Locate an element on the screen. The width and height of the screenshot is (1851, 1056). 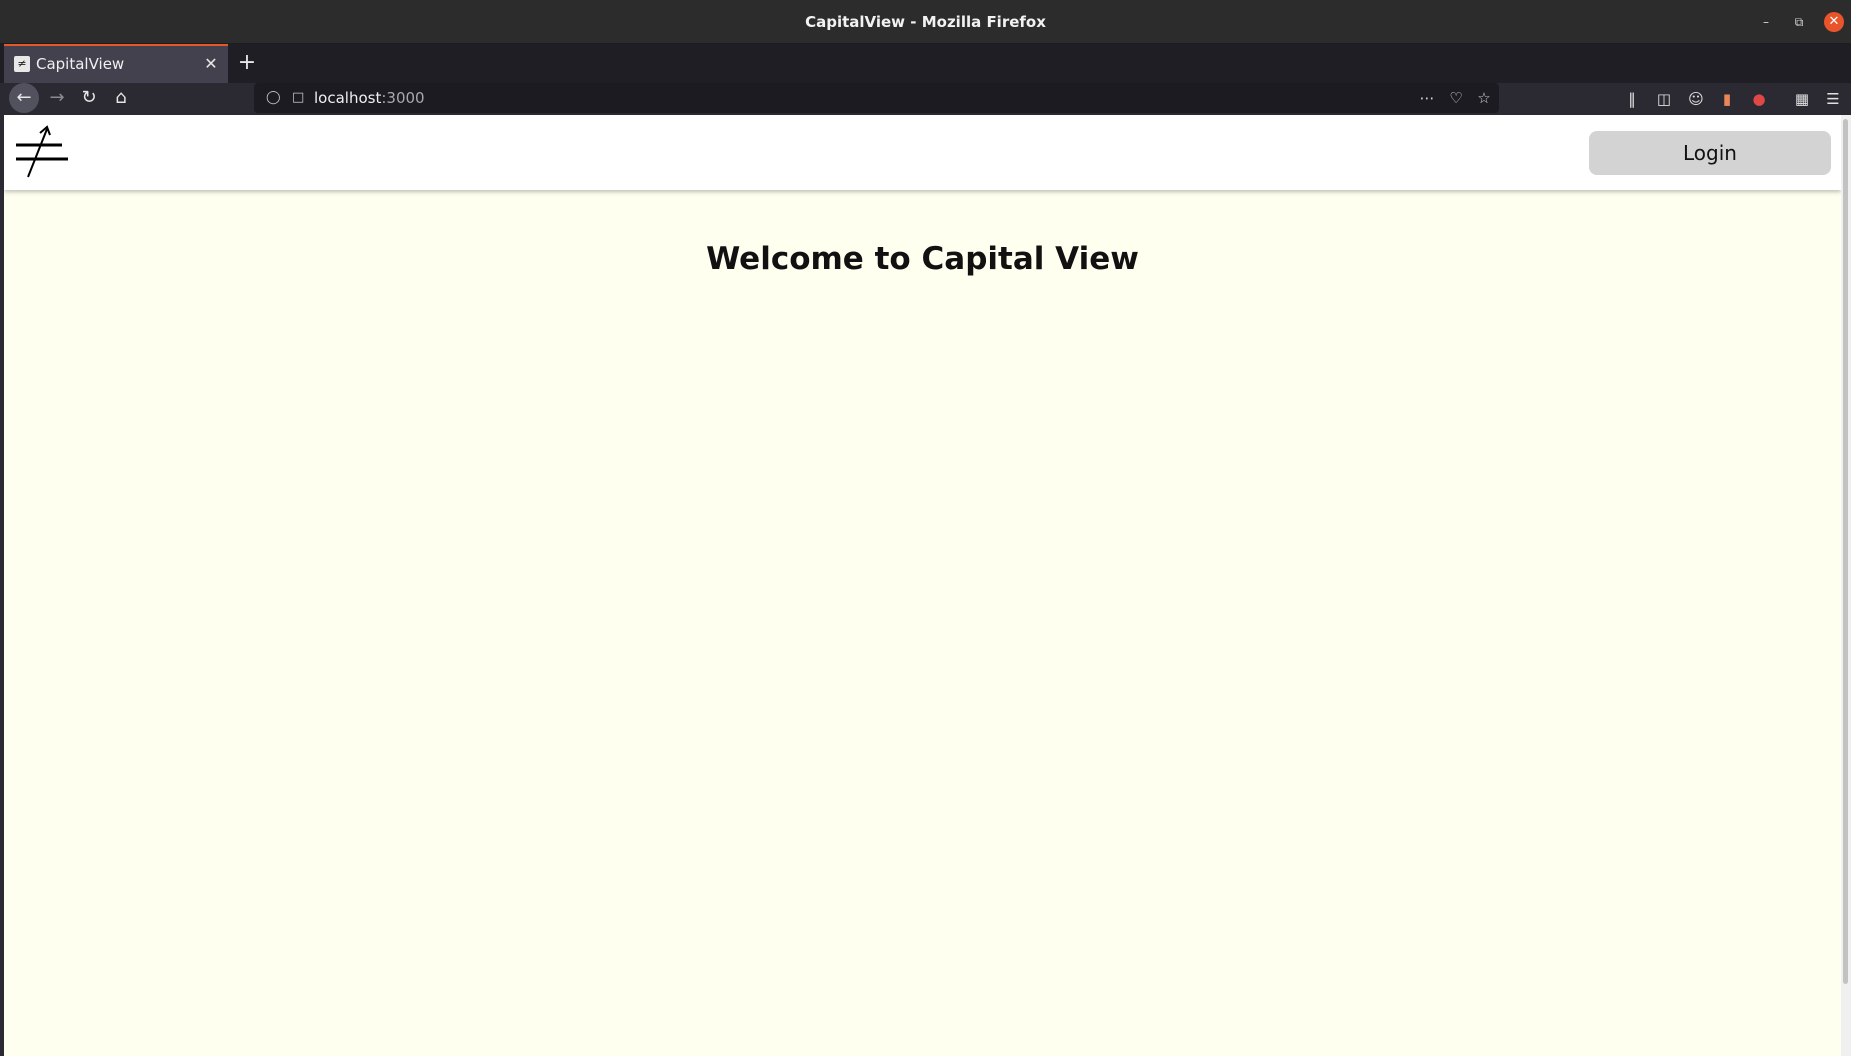
page-actions-icon: ⋯ is located at coordinates (1427, 98).